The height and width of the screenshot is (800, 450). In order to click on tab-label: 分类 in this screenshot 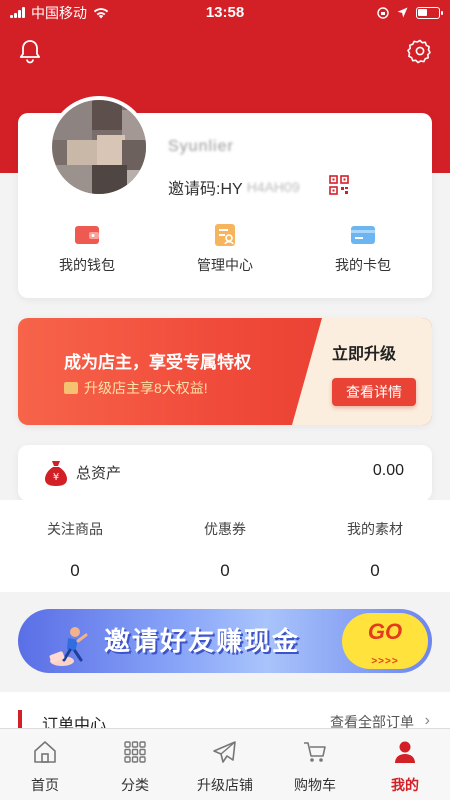, I will do `click(135, 785)`.